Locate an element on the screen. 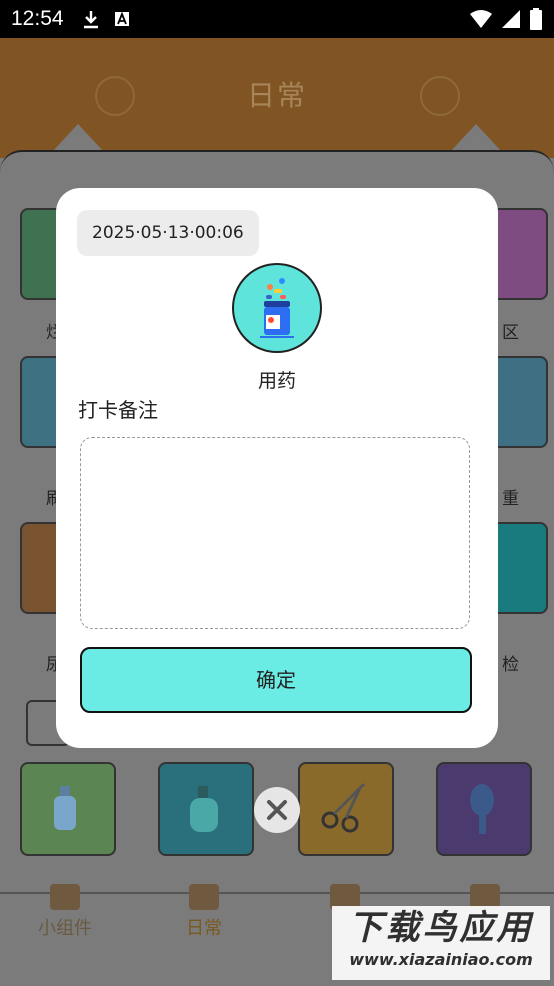 The height and width of the screenshot is (986, 554). card-label: 重 is located at coordinates (510, 499).